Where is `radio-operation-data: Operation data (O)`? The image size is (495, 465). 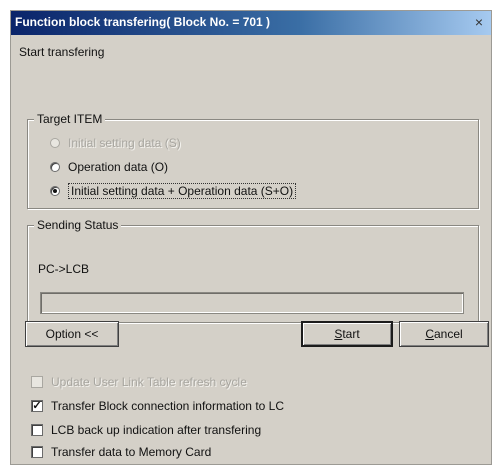 radio-operation-data: Operation data (O) is located at coordinates (109, 167).